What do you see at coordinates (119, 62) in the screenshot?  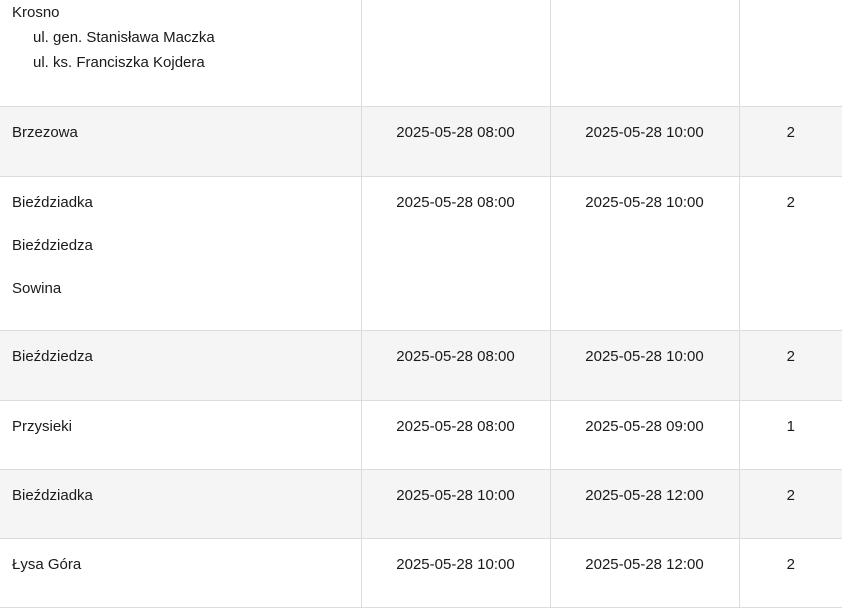 I see `street-name: ul. ks. Franciszka Kojdera` at bounding box center [119, 62].